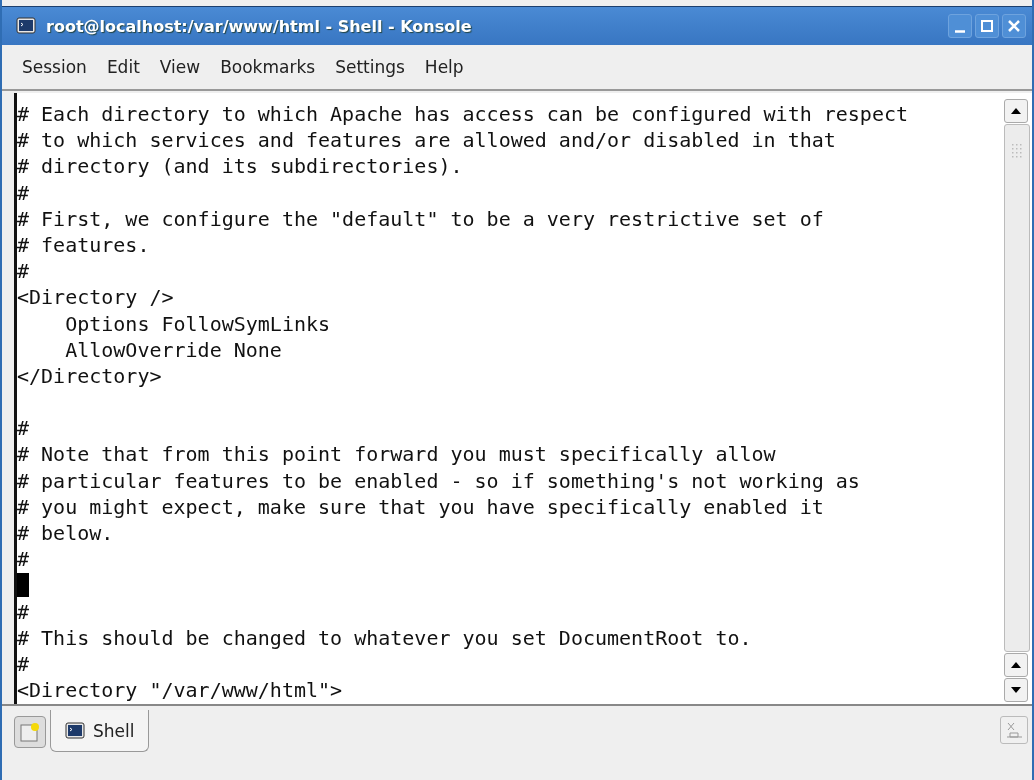 The height and width of the screenshot is (780, 1034). I want to click on terminal-line: # Each directory to which Apache has access can be configured with respect, so click(463, 114).